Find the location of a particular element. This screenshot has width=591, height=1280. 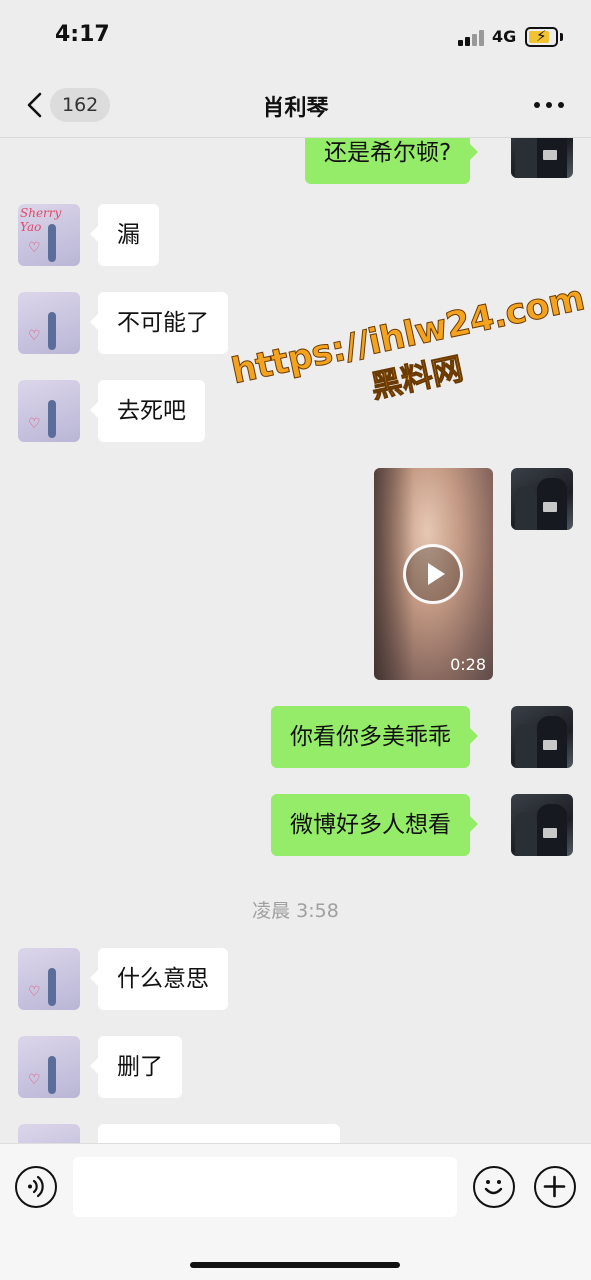

chat-title: 肖利琴 is located at coordinates (295, 108).